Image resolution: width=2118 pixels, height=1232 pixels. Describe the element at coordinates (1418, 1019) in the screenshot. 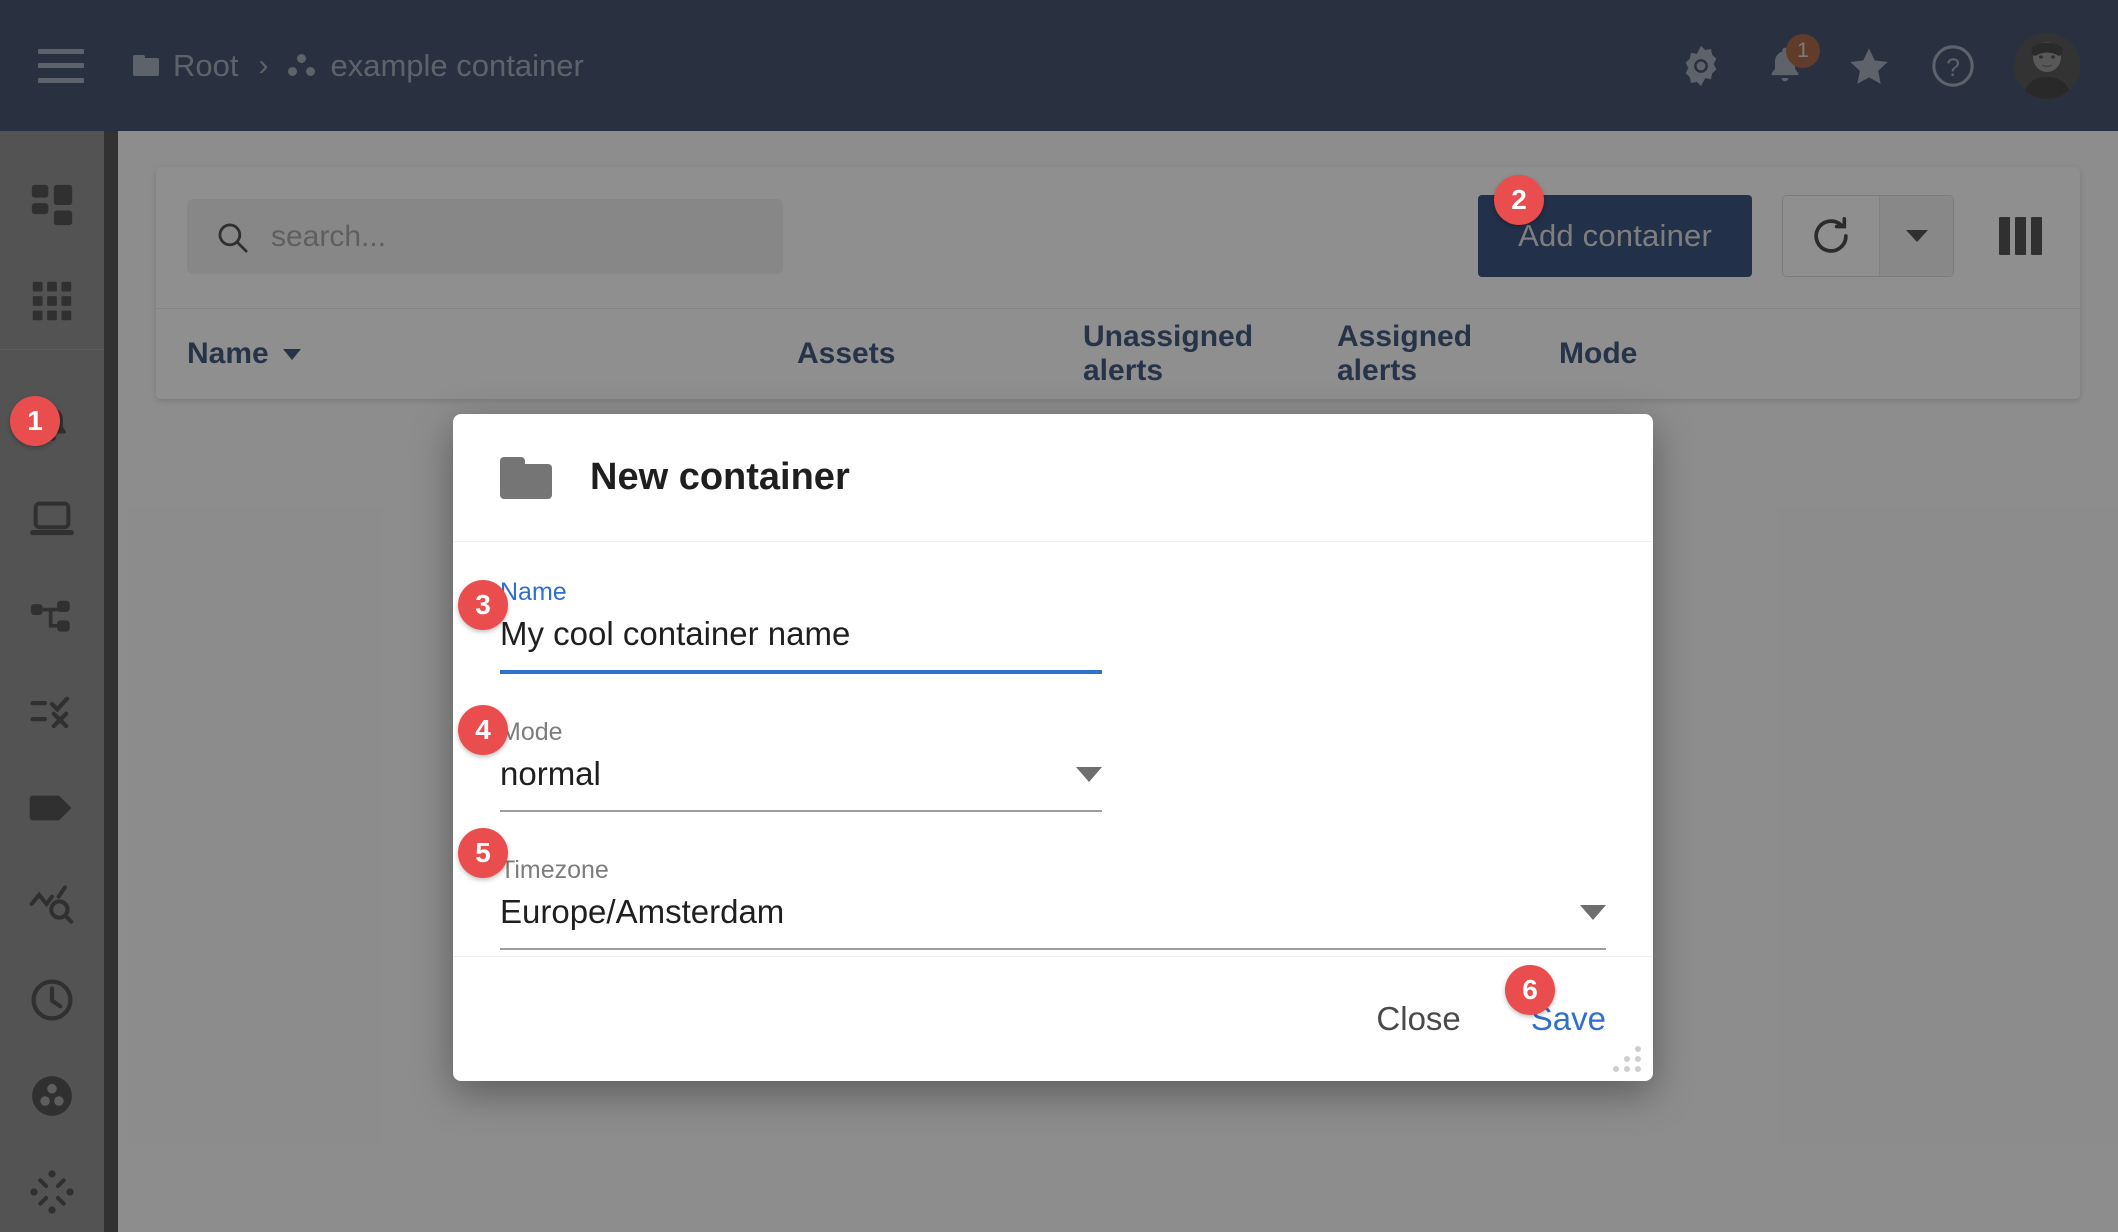

I see `close-button: Close` at that location.